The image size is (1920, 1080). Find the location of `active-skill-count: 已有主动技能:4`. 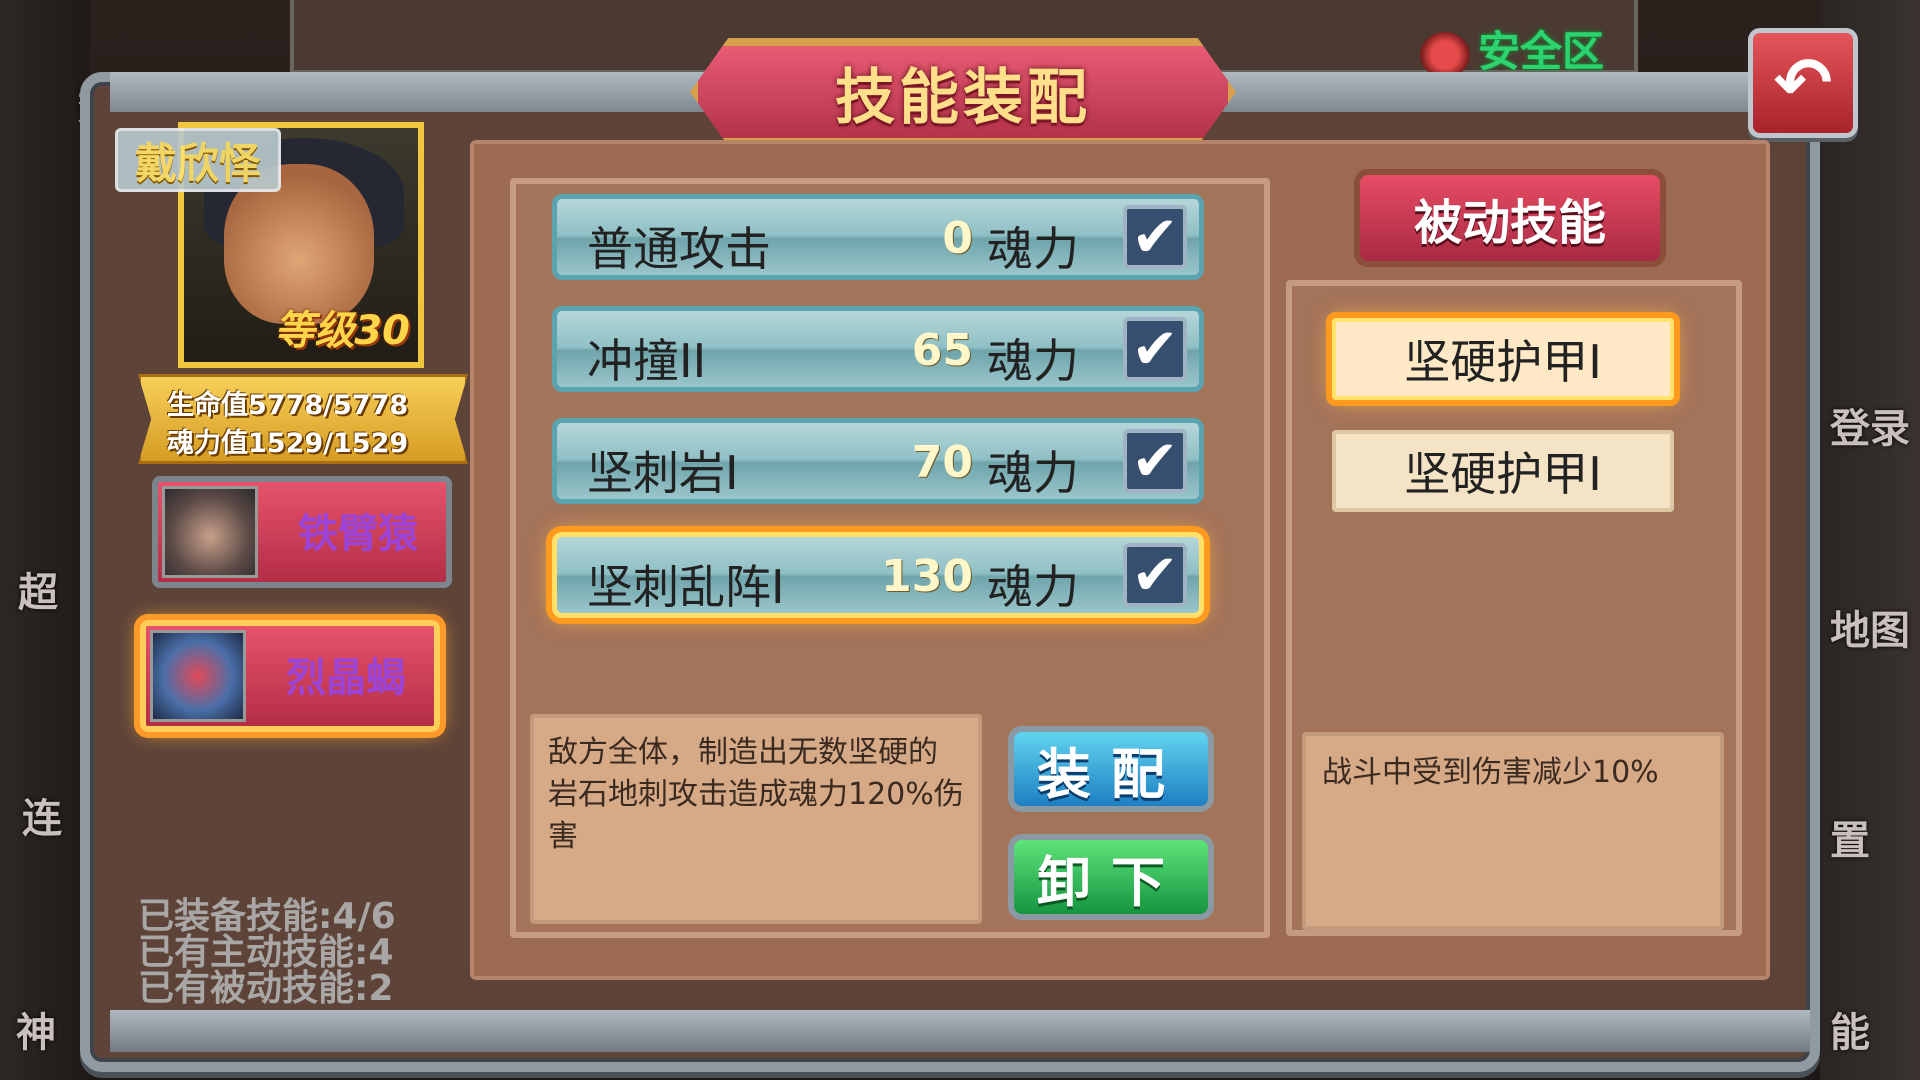

active-skill-count: 已有主动技能:4 is located at coordinates (266, 952).